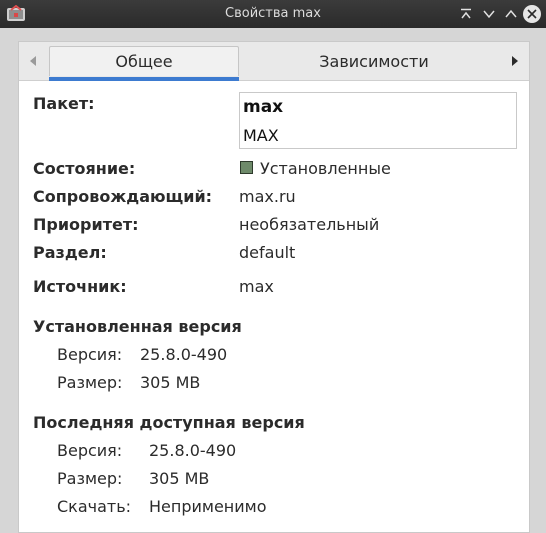  I want to click on tab-bar: Общее Зависимости, so click(274, 61).